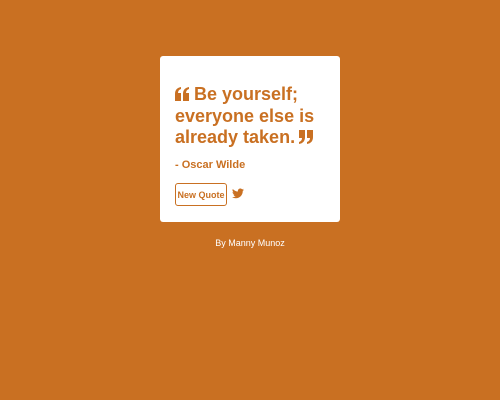 This screenshot has height=400, width=500. What do you see at coordinates (201, 194) in the screenshot?
I see `new-quote-button: New Quote` at bounding box center [201, 194].